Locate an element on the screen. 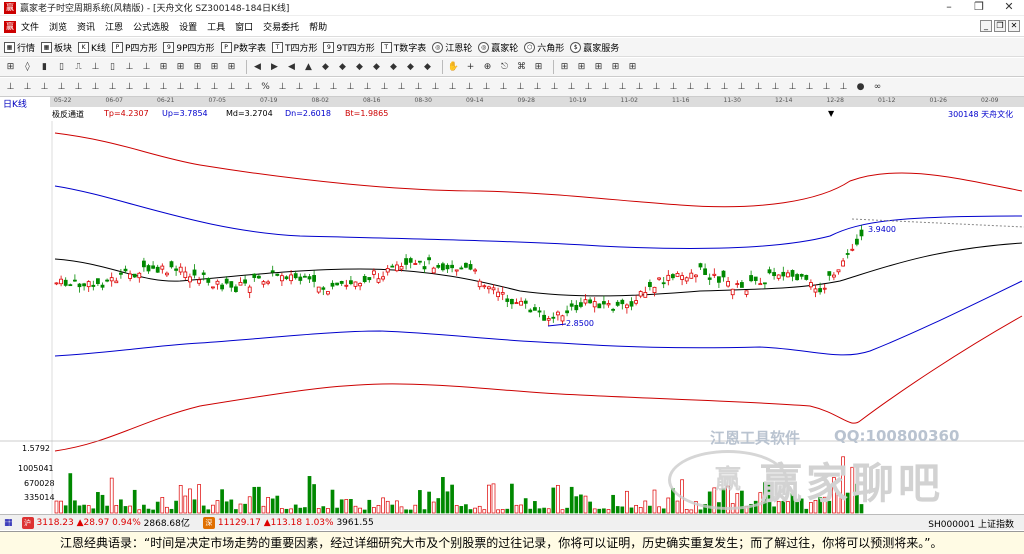  draw-tool-icon: ▲ is located at coordinates (308, 67).